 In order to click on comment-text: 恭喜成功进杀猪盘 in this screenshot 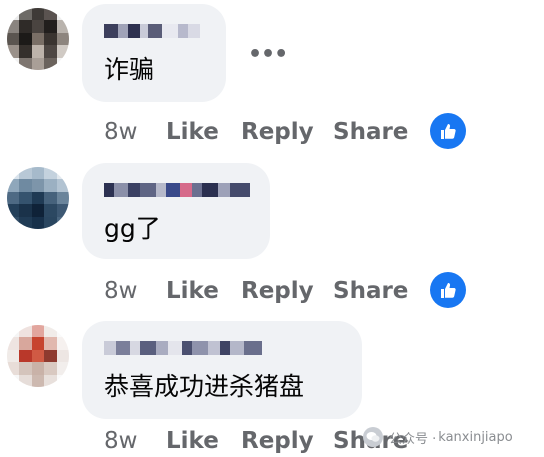, I will do `click(204, 386)`.